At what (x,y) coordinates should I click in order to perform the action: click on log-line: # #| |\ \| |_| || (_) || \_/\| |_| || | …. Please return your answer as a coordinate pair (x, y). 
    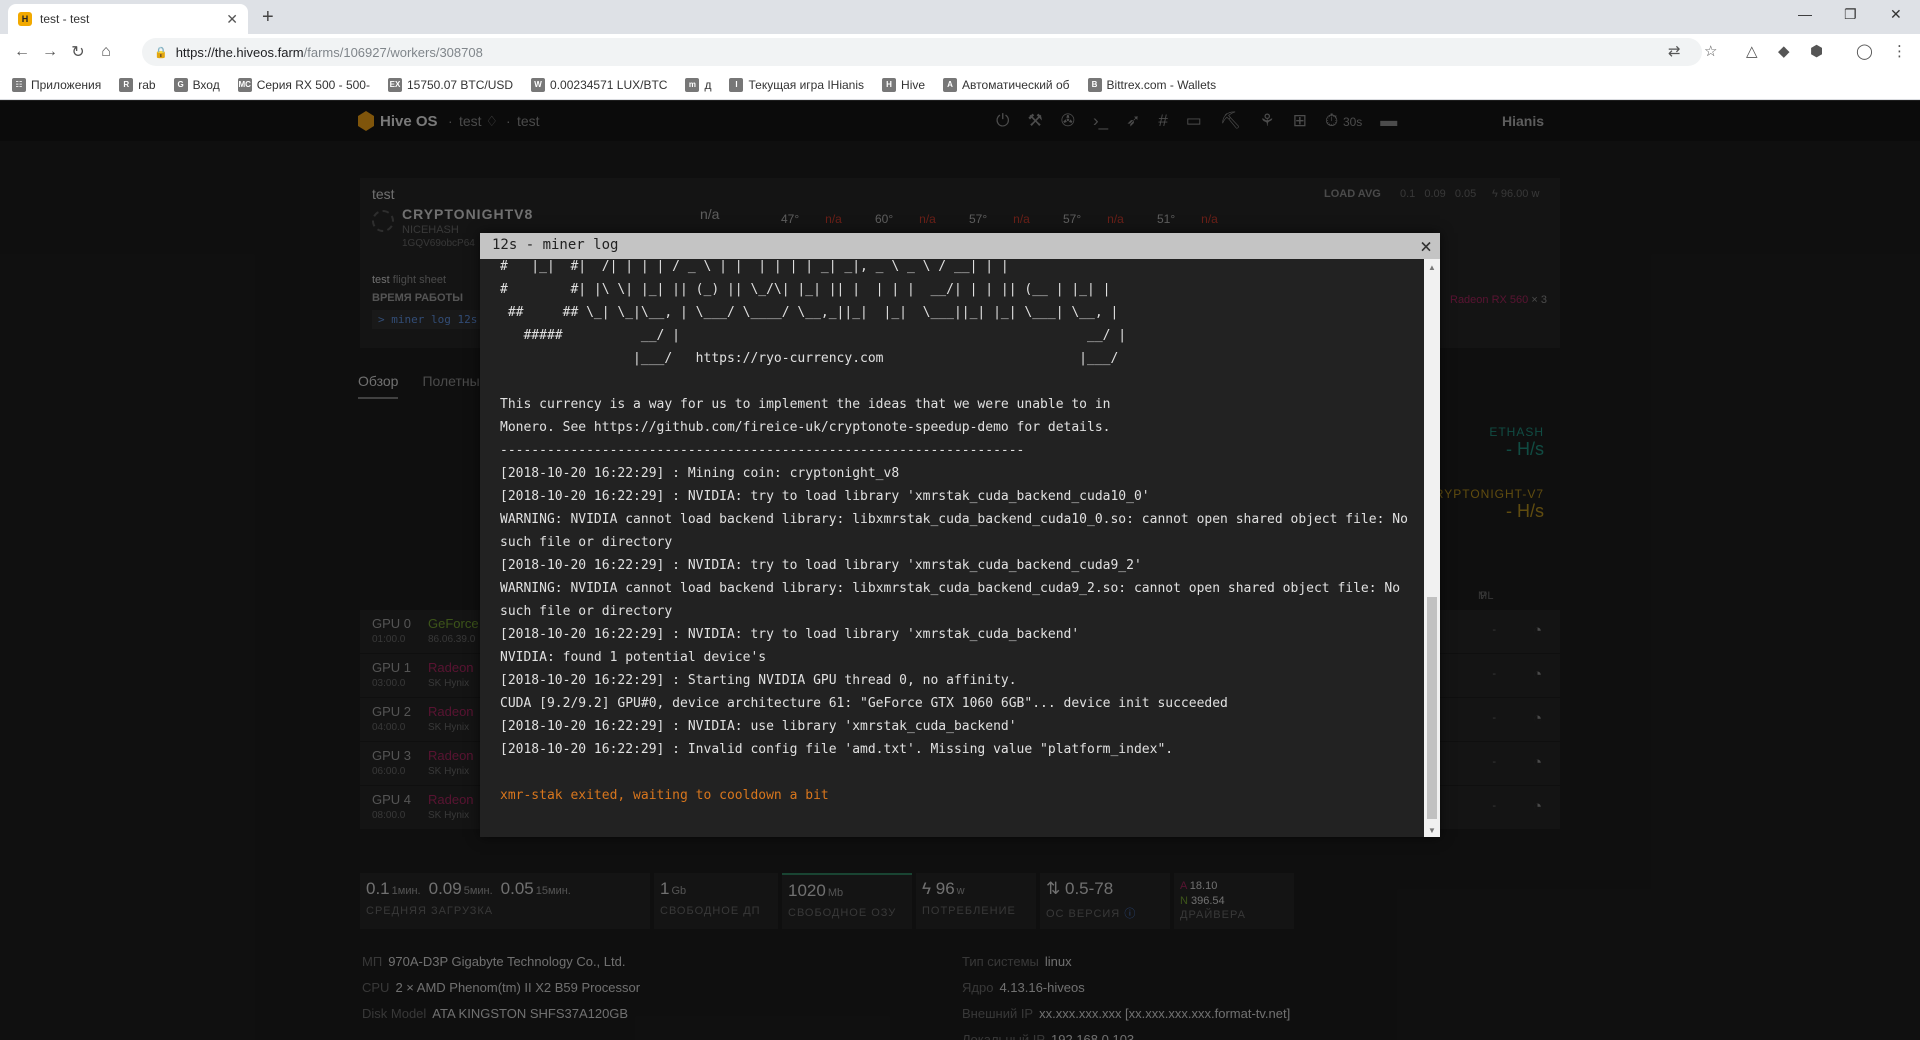
    Looking at the image, I should click on (805, 289).